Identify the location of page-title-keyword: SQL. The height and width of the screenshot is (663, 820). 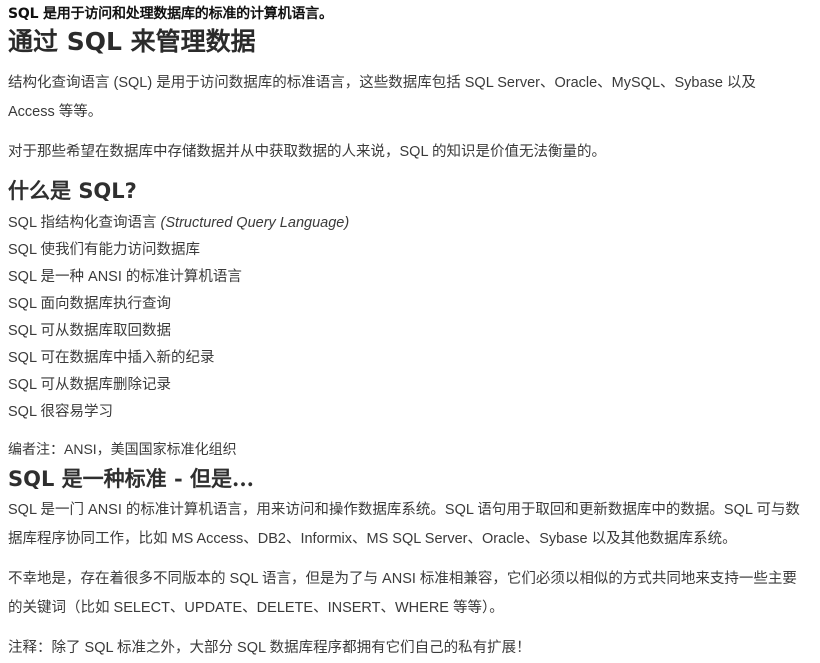
(94, 41).